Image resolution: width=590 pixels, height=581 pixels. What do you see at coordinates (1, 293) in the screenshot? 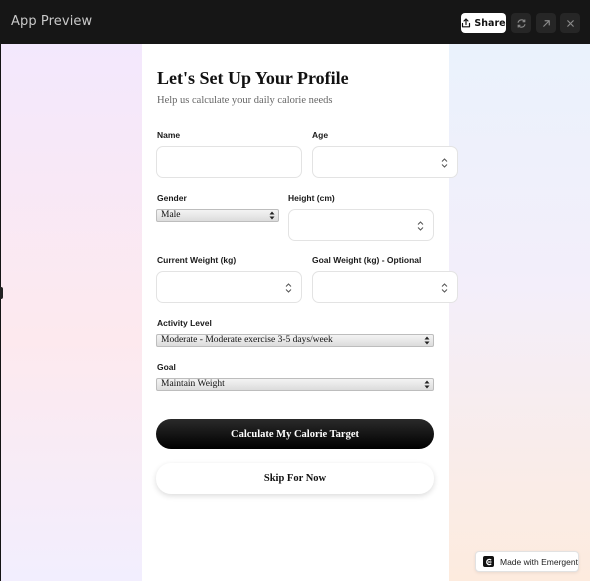
I see `panel-resize-handle` at bounding box center [1, 293].